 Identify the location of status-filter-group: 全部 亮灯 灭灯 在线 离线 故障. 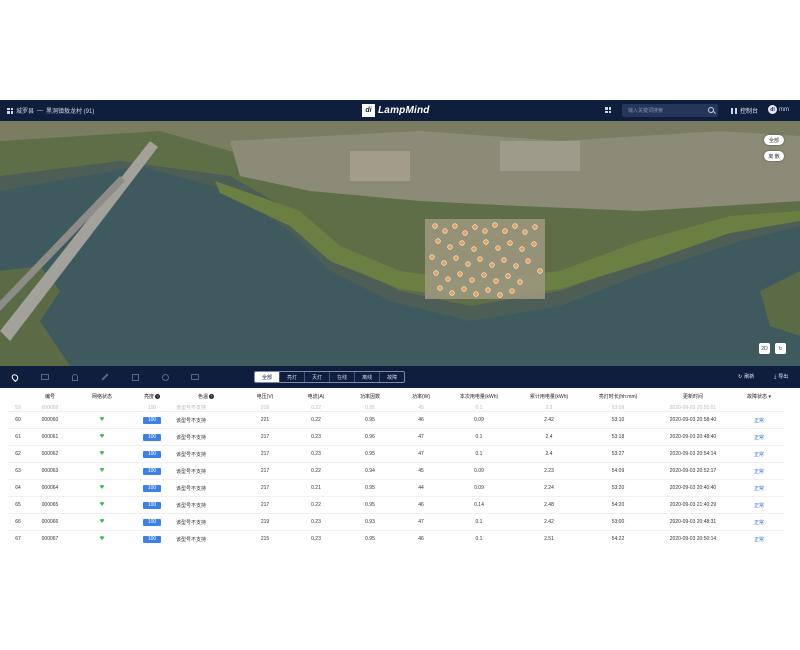
(330, 377).